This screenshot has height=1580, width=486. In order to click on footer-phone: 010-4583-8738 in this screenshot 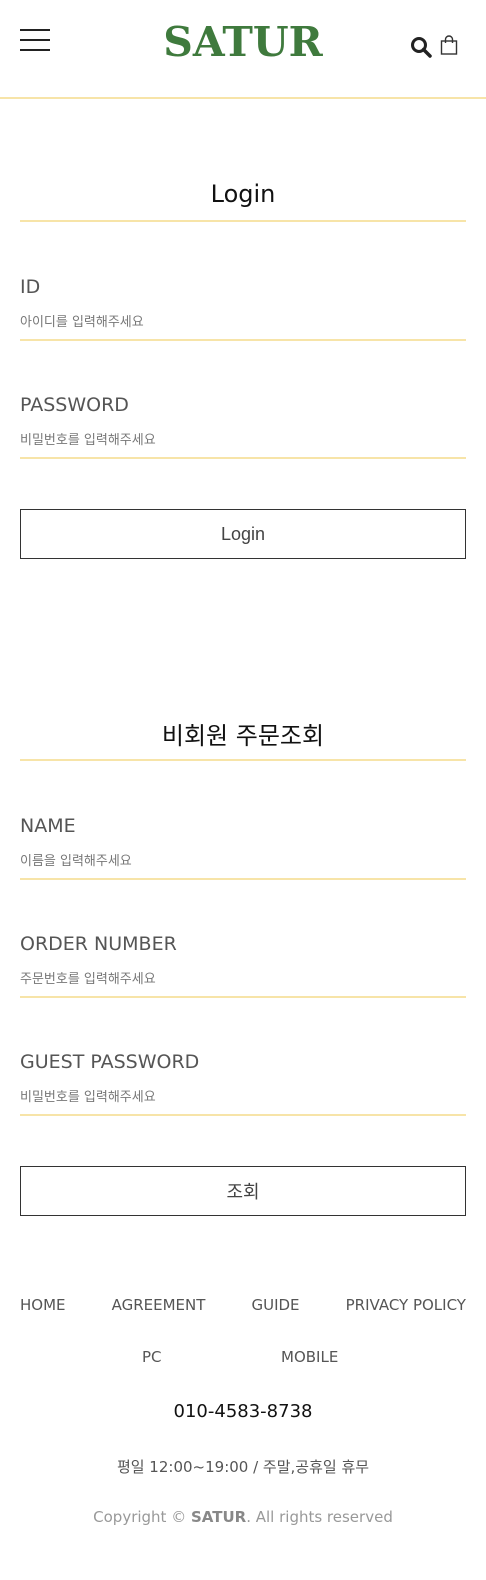, I will do `click(243, 1411)`.